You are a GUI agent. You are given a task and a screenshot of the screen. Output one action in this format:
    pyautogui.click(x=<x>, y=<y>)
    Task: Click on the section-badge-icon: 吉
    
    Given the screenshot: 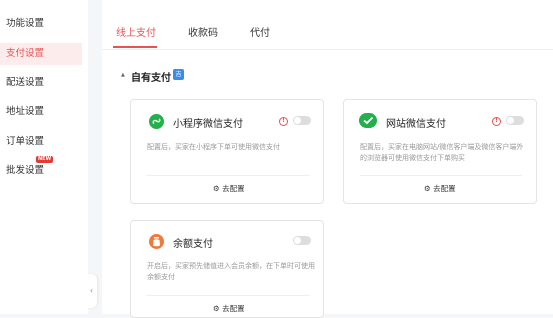 What is the action you would take?
    pyautogui.click(x=178, y=74)
    